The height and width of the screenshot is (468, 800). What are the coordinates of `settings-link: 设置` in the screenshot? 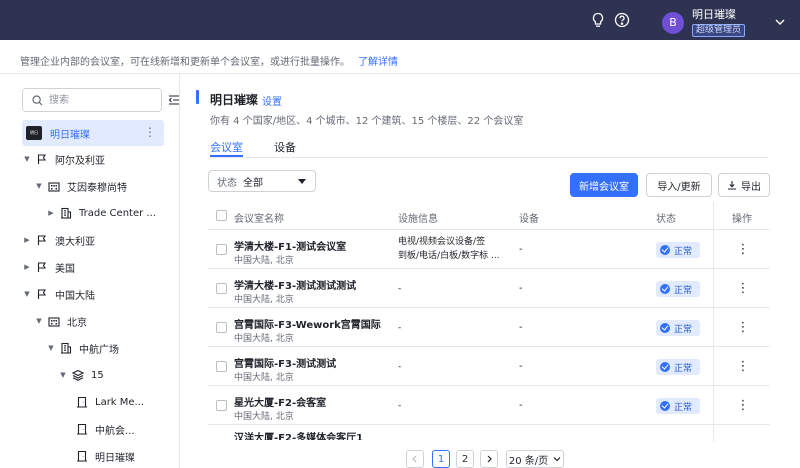 It's located at (272, 100).